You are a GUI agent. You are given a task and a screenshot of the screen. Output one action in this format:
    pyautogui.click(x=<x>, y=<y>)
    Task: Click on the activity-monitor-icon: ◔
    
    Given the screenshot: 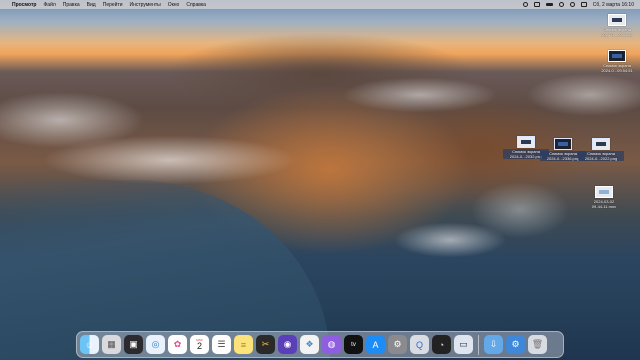 What is the action you would take?
    pyautogui.click(x=441, y=344)
    